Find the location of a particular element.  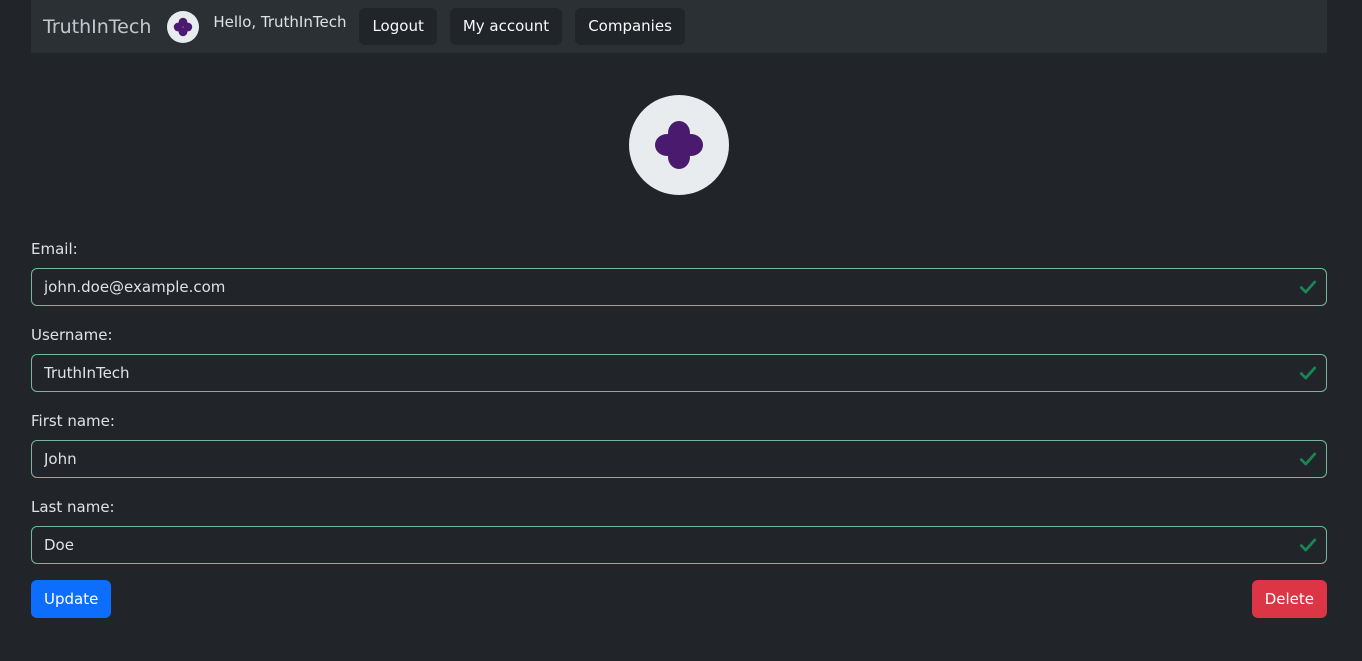

greeting-text: Hello, TruthInTech is located at coordinates (280, 21).